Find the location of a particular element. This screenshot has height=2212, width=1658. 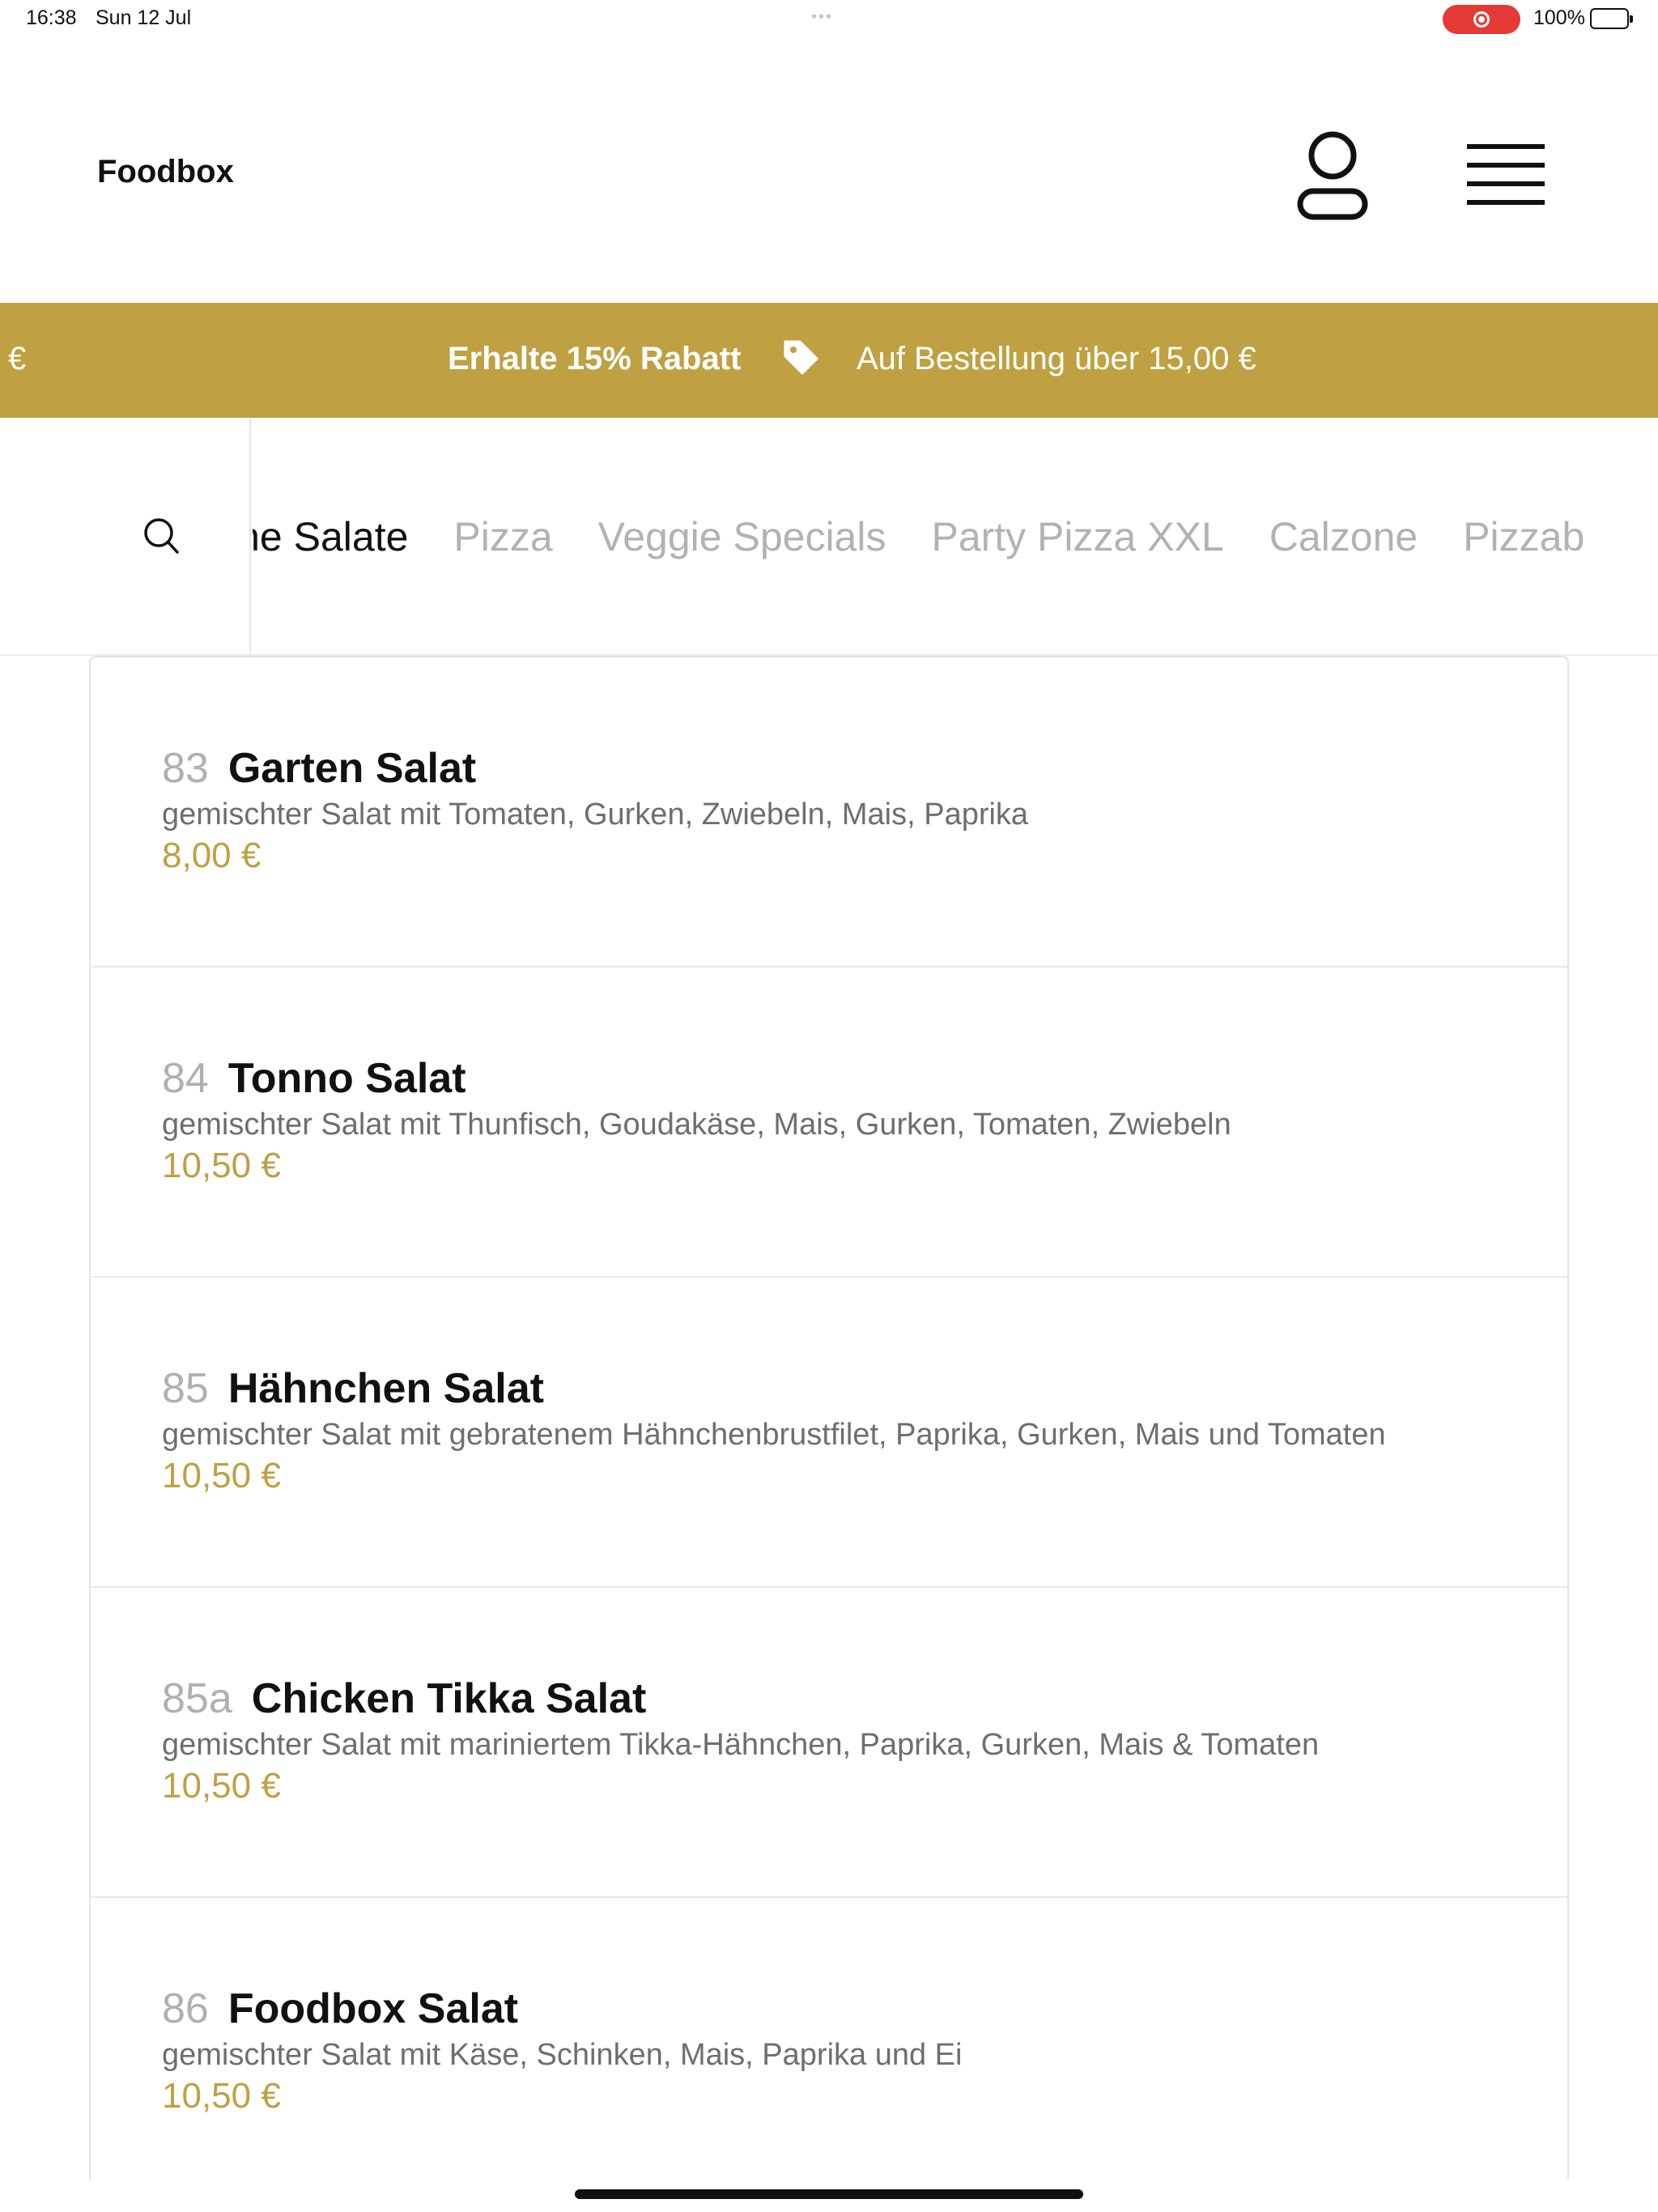

product-name: Hähnchen Salat is located at coordinates (385, 1389).